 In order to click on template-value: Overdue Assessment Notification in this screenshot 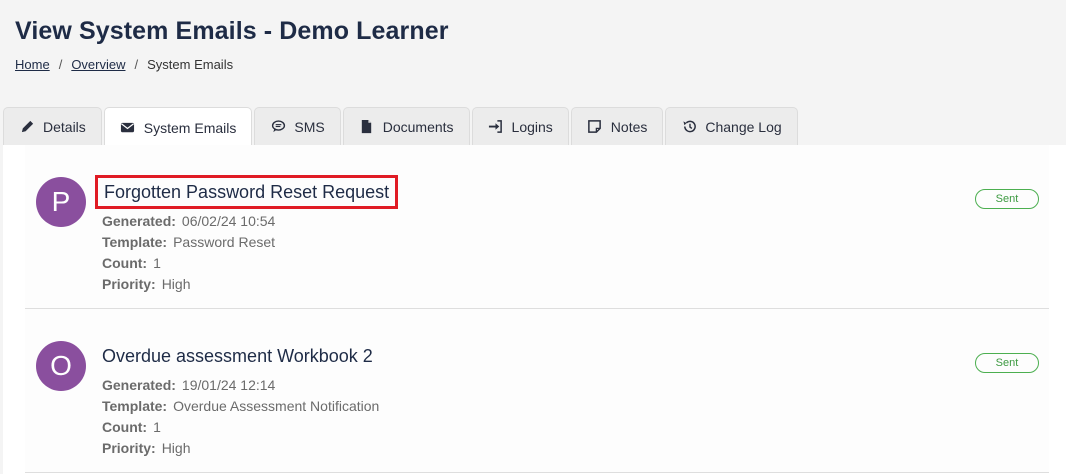, I will do `click(276, 406)`.